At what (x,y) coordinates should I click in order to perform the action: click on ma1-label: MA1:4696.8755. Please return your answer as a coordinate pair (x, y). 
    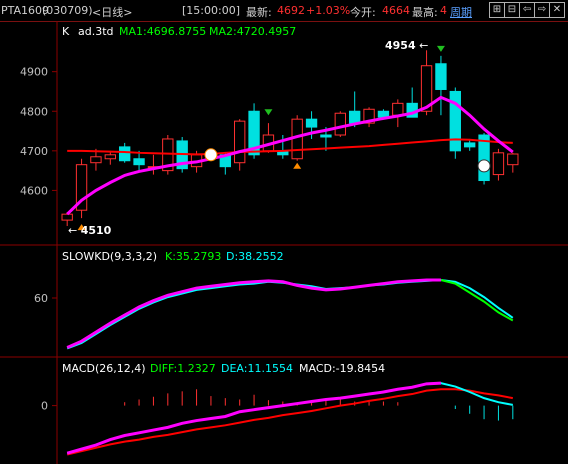
    Looking at the image, I should click on (163, 31).